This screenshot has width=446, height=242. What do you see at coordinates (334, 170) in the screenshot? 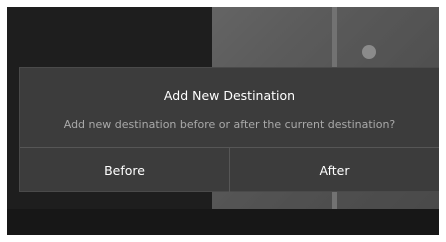
I see `after-button: After` at bounding box center [334, 170].